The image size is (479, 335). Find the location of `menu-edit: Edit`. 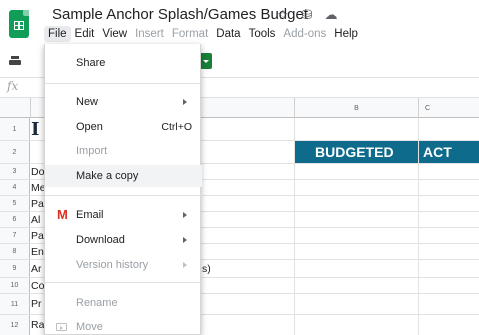

menu-edit: Edit is located at coordinates (85, 34).